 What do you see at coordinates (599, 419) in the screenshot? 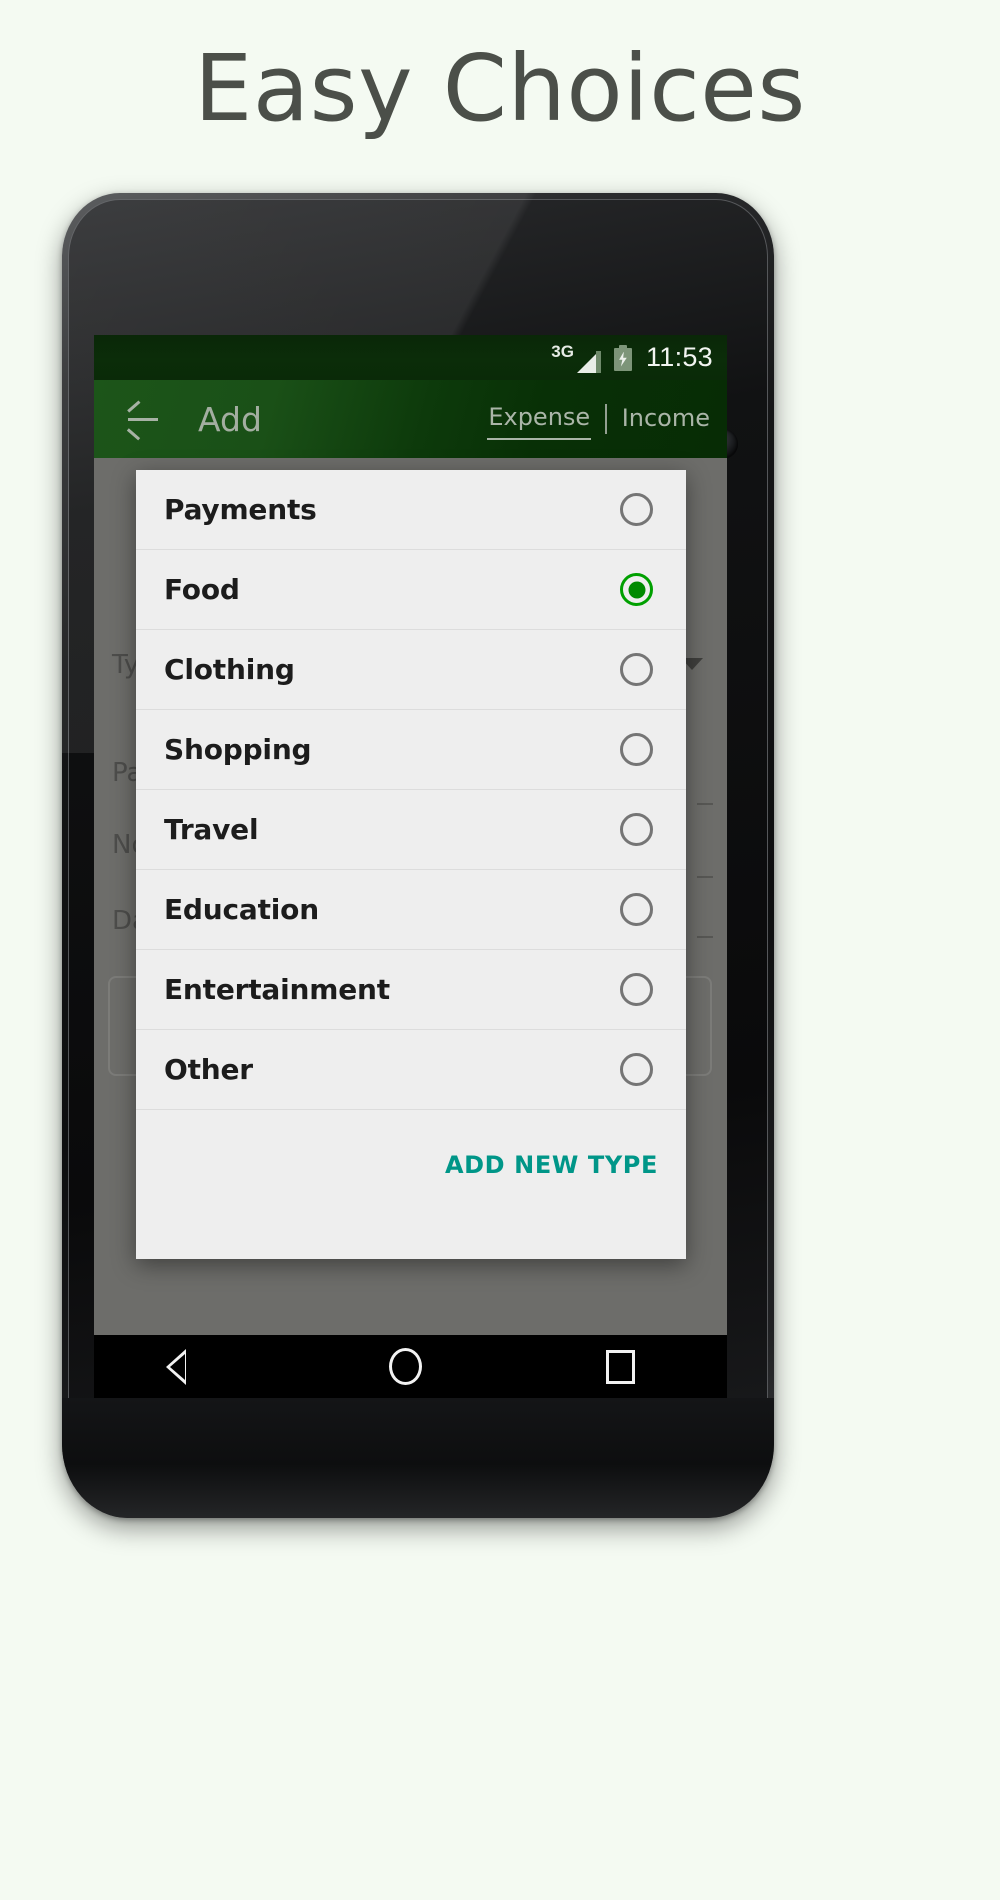
I see `expense-income-toggle: Expense Income` at bounding box center [599, 419].